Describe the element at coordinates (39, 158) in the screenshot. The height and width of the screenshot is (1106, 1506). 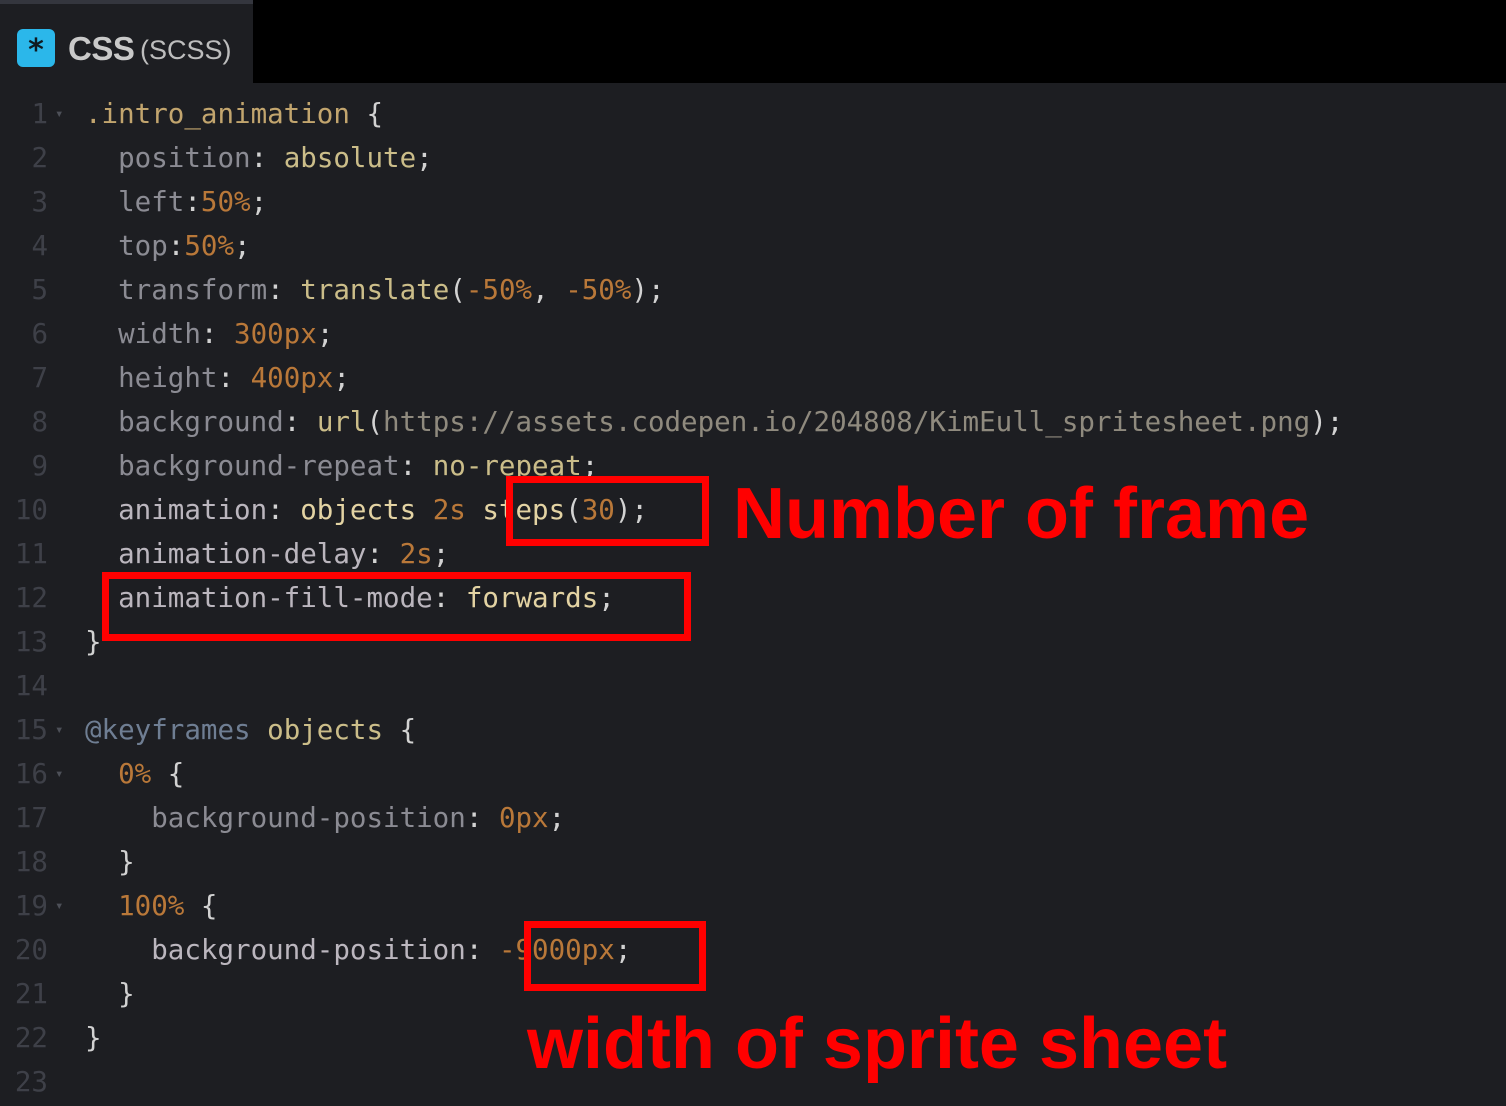
I see `line-number: 2` at that location.